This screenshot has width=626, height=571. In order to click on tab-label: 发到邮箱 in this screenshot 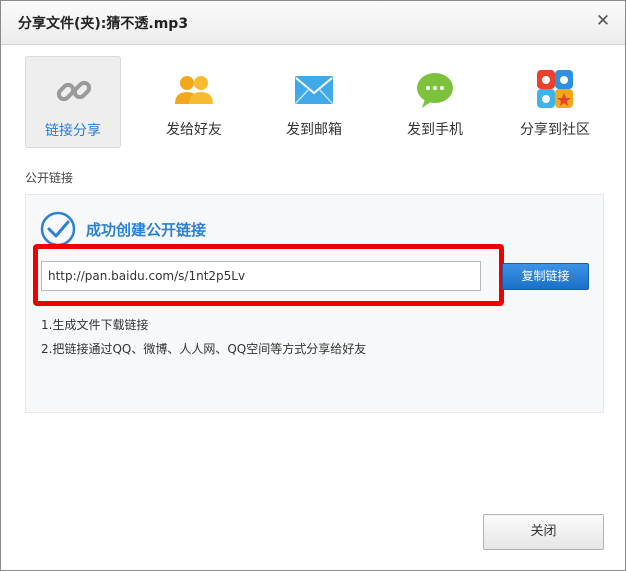, I will do `click(314, 130)`.